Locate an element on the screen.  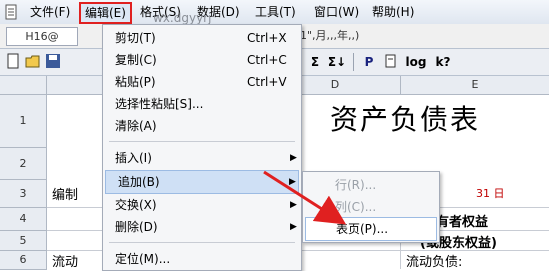
p-icon: P is located at coordinates (369, 62).